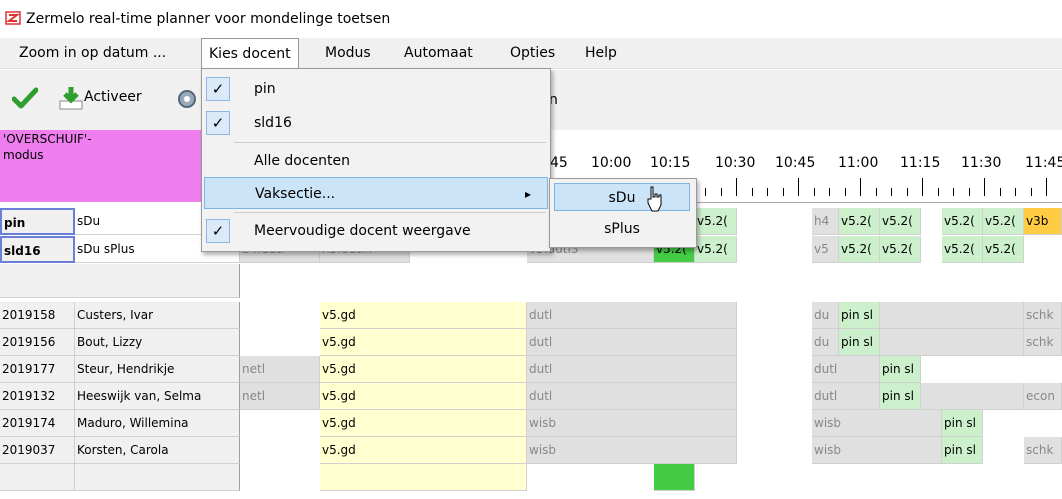 The image size is (1062, 499). Describe the element at coordinates (1043, 396) in the screenshot. I see `slot-cell: econ` at that location.